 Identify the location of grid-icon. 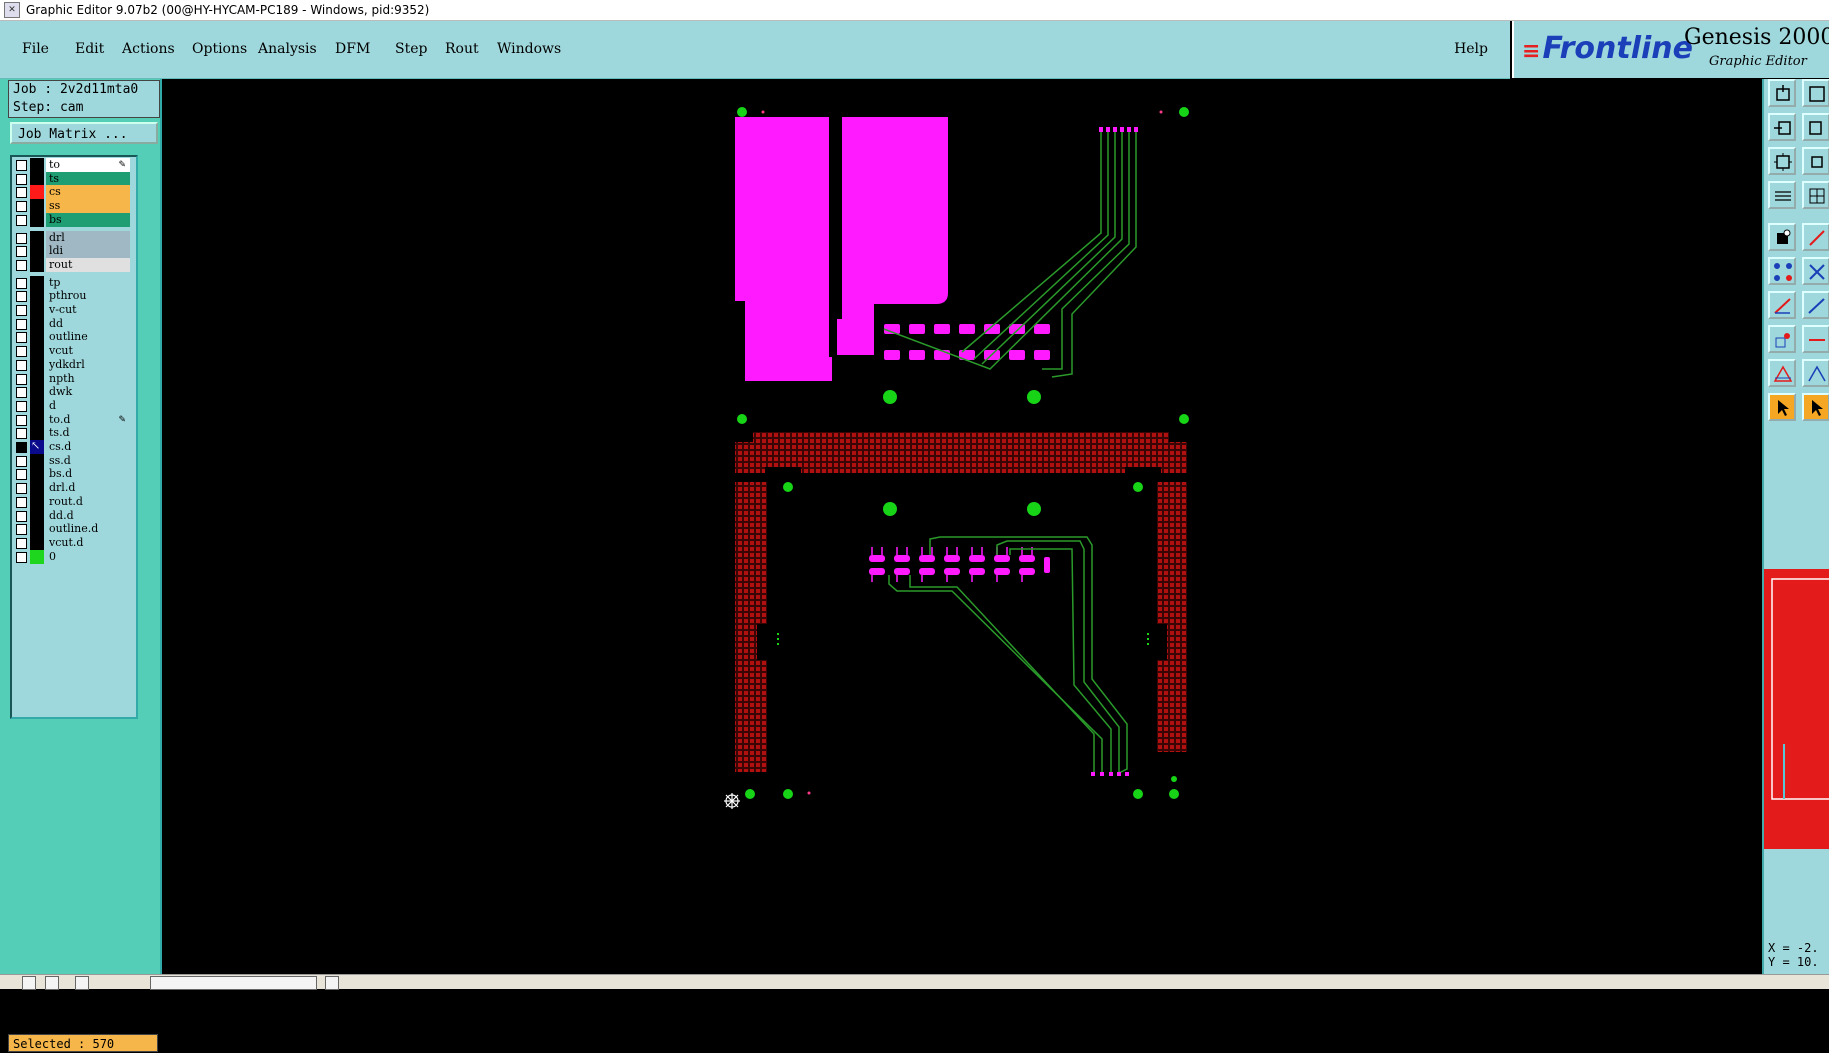
(1815, 195).